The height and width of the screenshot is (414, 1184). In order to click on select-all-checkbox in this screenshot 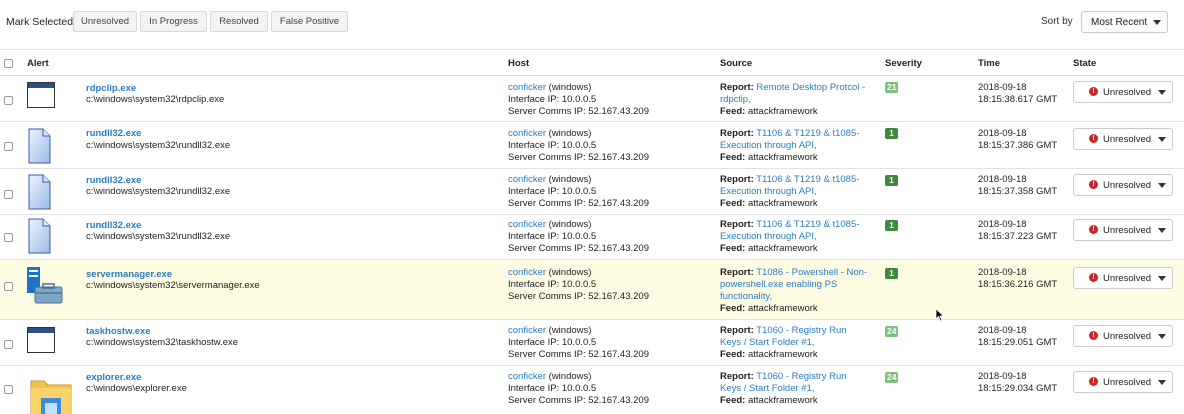, I will do `click(8, 63)`.